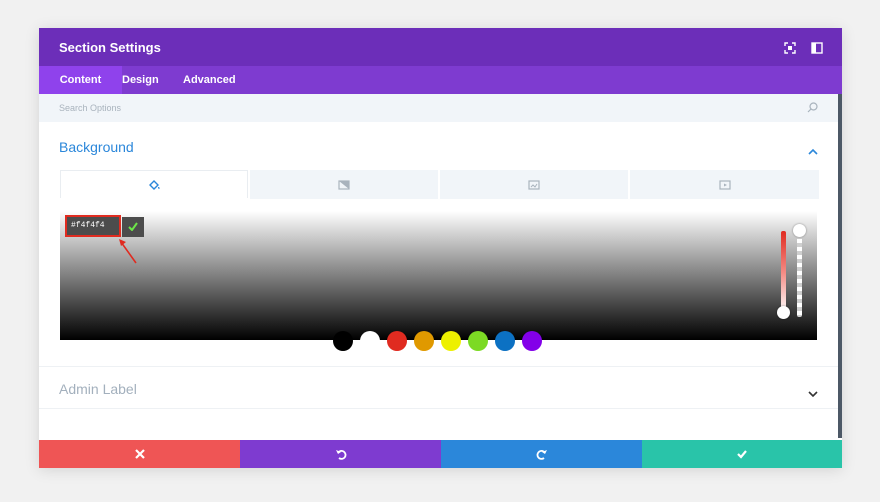  What do you see at coordinates (96, 147) in the screenshot?
I see `background-section-title: Background` at bounding box center [96, 147].